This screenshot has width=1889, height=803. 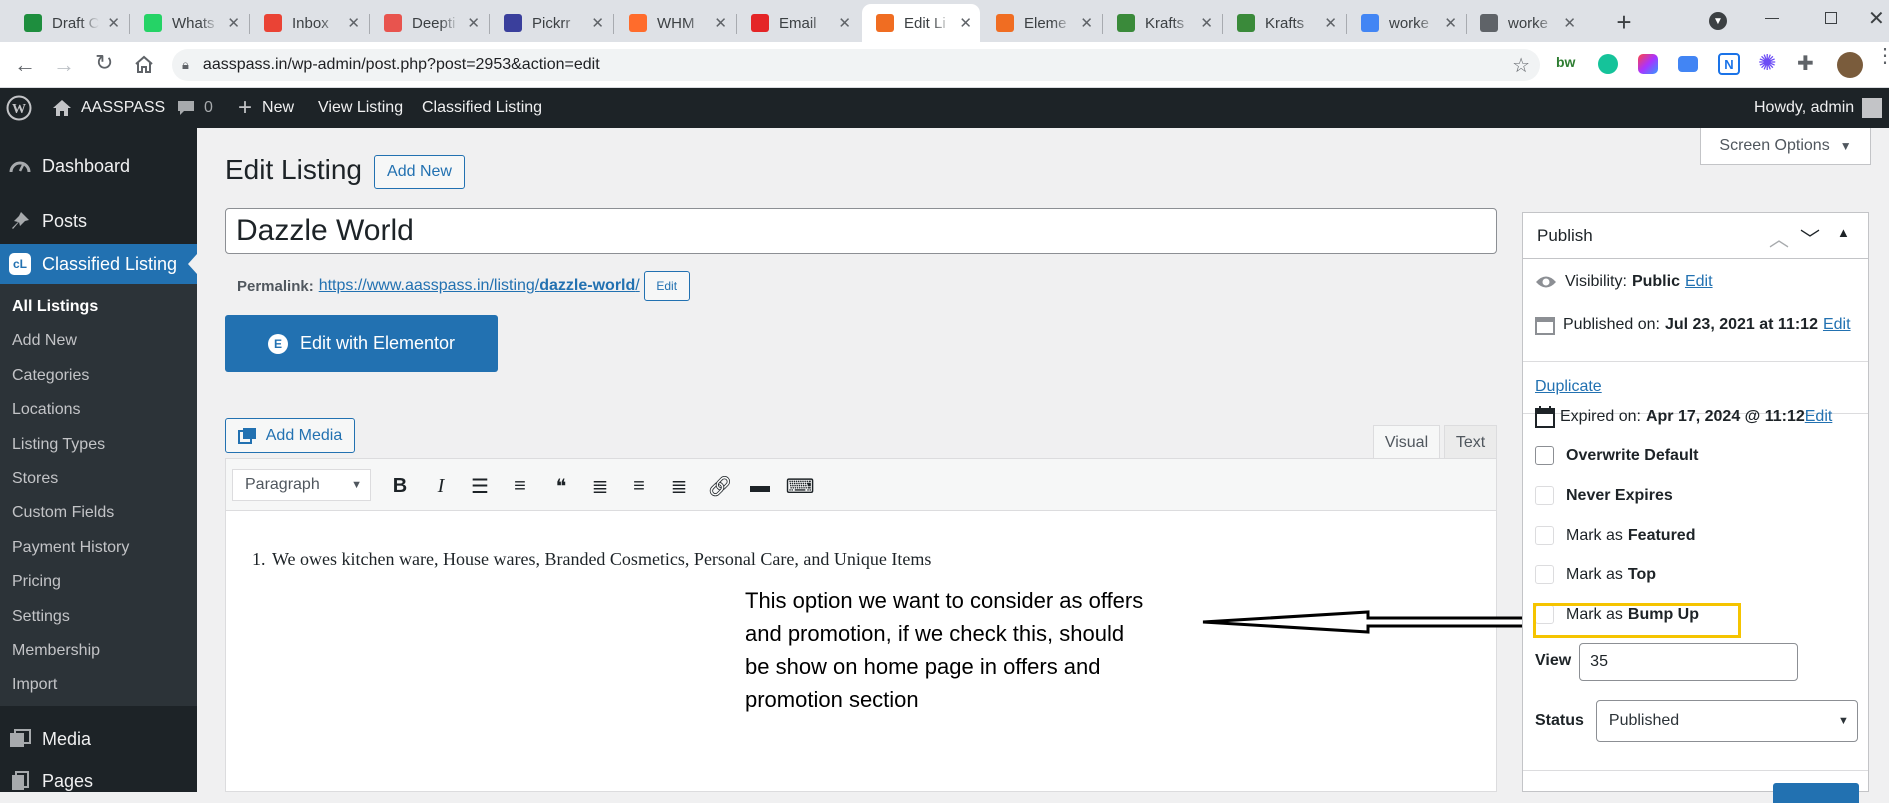 I want to click on colorpick-icon, so click(x=1648, y=64).